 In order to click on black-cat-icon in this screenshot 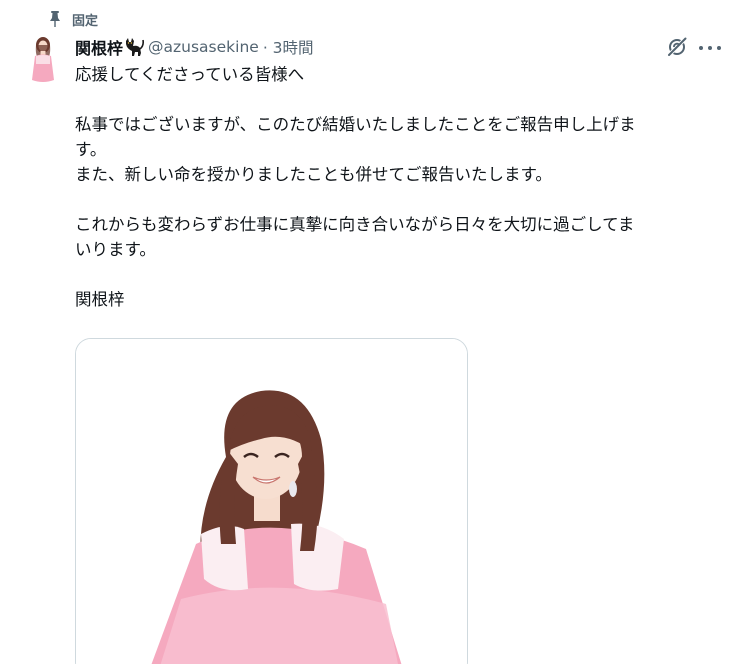, I will do `click(134, 47)`.